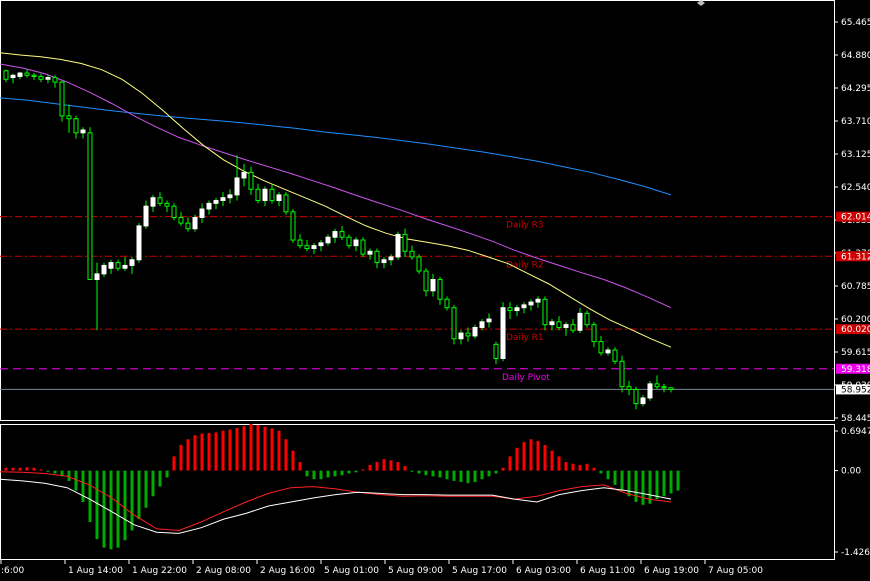  What do you see at coordinates (855, 56) in the screenshot?
I see `price-axis-label: 64.880` at bounding box center [855, 56].